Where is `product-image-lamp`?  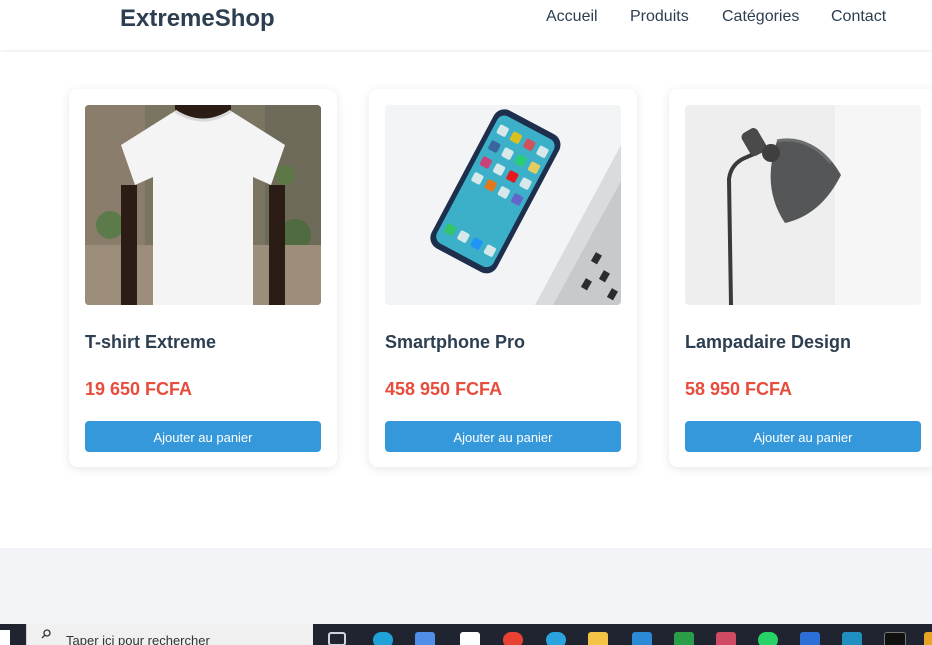 product-image-lamp is located at coordinates (803, 205).